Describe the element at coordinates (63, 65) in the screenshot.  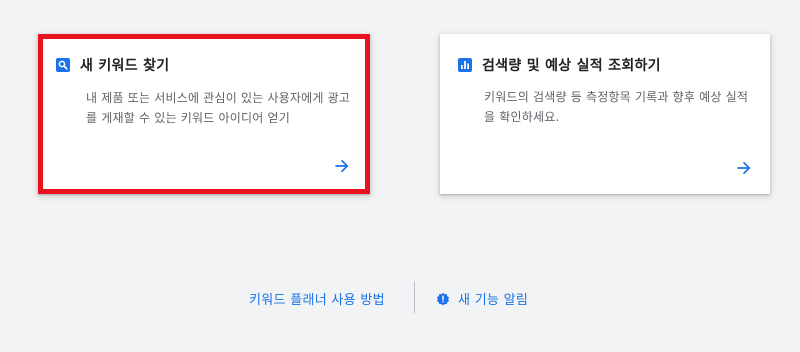
I see `search-icon` at that location.